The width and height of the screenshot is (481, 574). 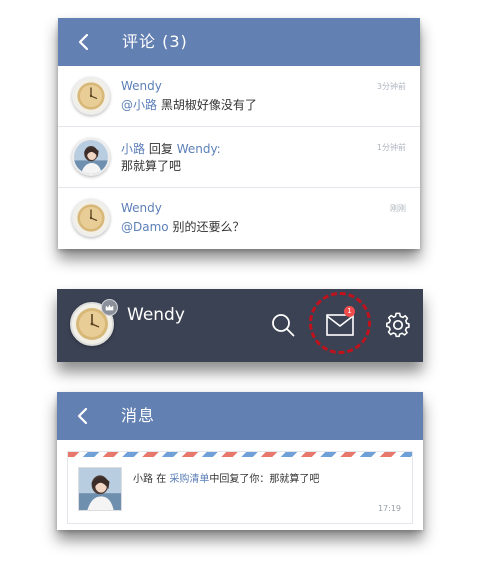 I want to click on comment-time: 1分钟前, so click(x=391, y=147).